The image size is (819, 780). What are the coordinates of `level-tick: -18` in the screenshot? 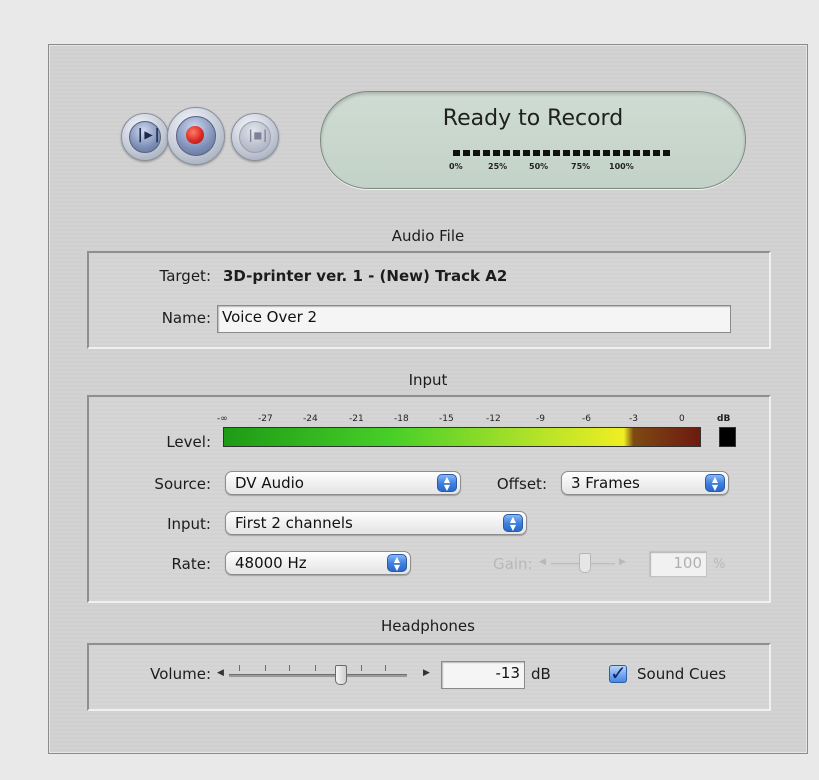 It's located at (401, 419).